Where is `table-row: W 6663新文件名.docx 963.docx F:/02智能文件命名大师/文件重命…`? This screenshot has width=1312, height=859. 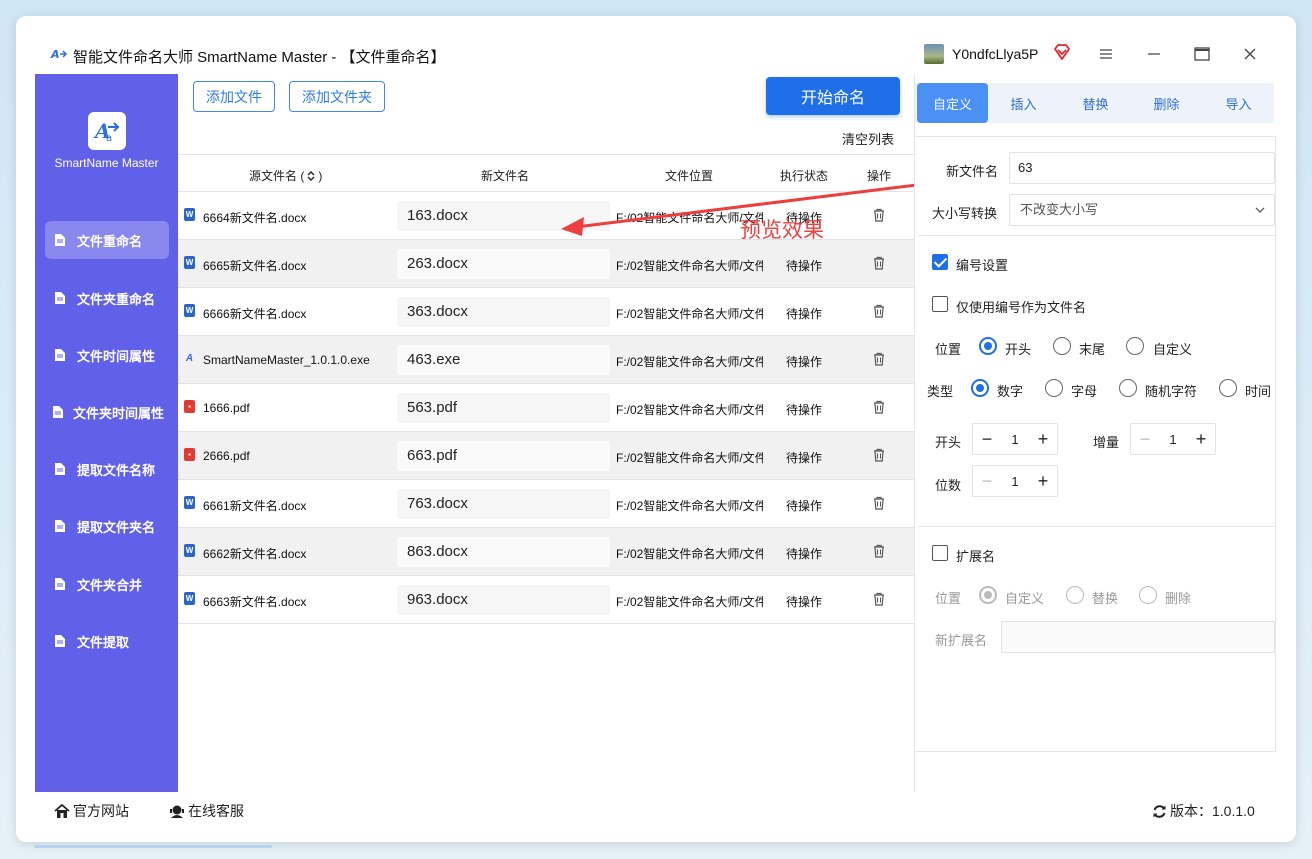
table-row: W 6663新文件名.docx 963.docx F:/02智能文件命名大师/文件重命… is located at coordinates (546, 600).